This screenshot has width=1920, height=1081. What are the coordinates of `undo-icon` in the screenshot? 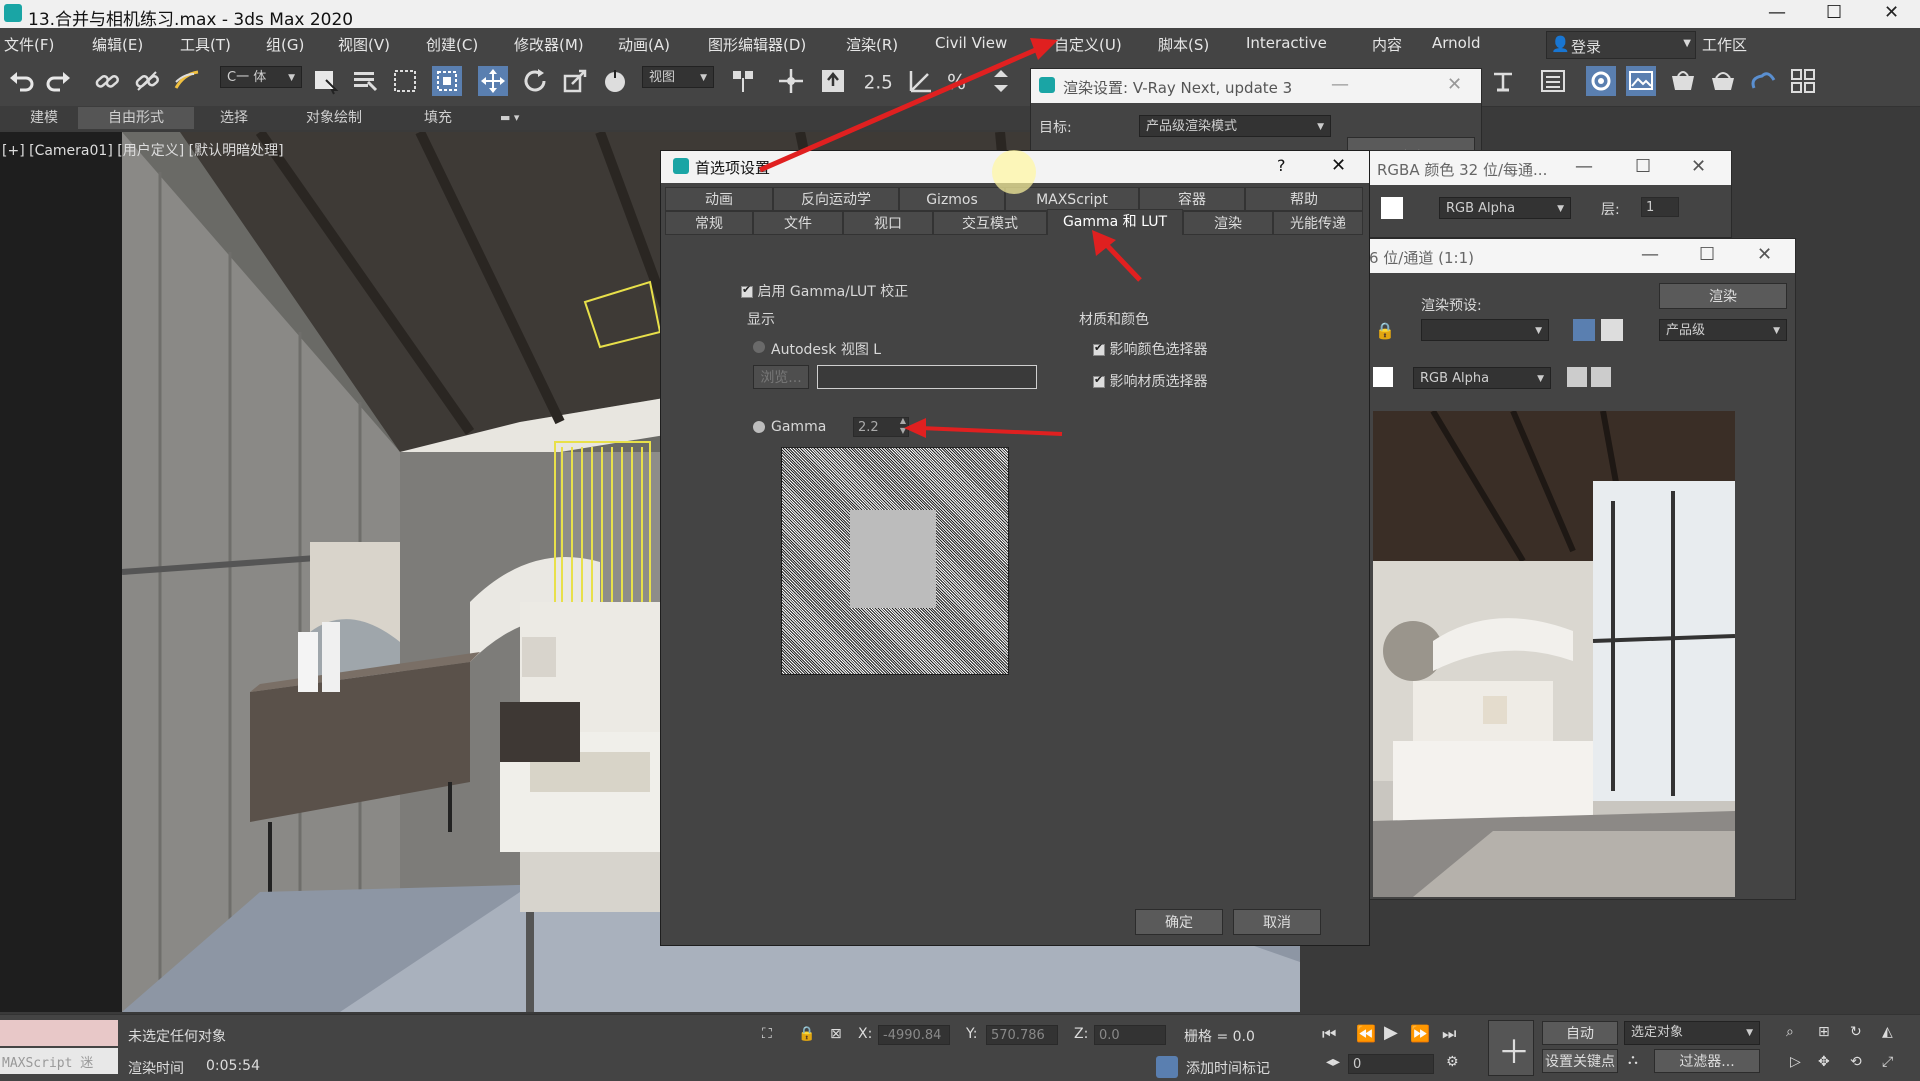 It's located at (21, 81).